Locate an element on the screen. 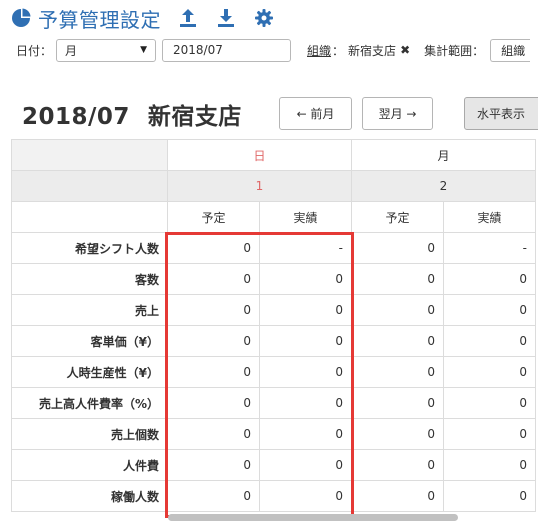 This screenshot has width=538, height=526. weekday-row: 日 月 is located at coordinates (273, 155).